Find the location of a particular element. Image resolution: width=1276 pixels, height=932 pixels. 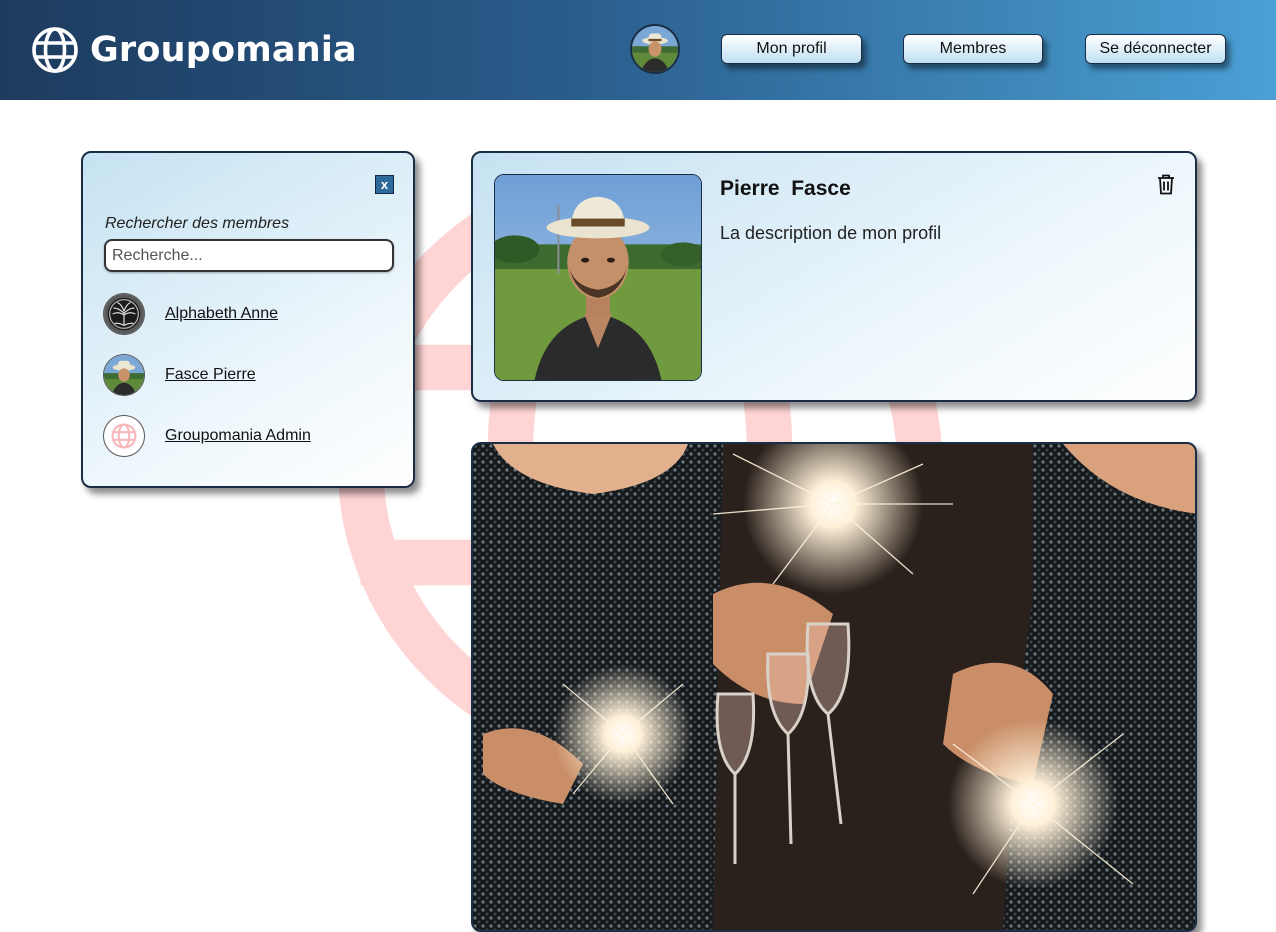

brand-name: Groupomania is located at coordinates (223, 50).